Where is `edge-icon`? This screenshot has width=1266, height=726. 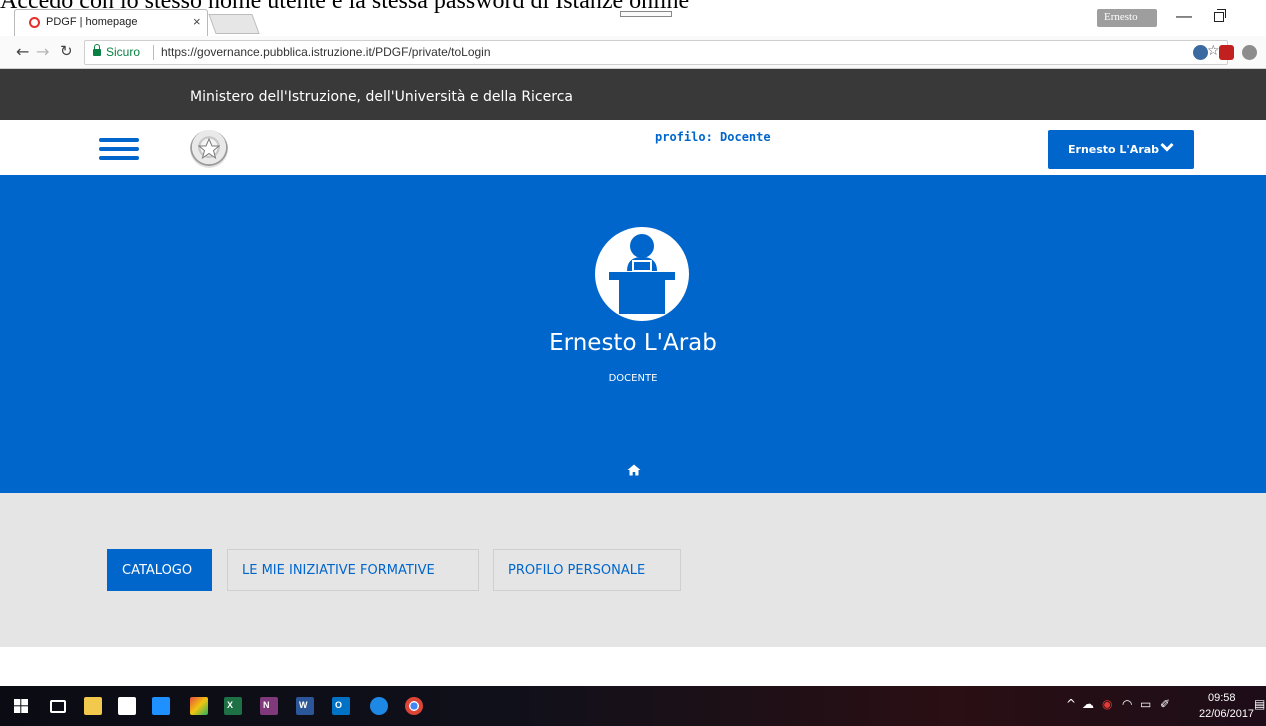 edge-icon is located at coordinates (379, 706).